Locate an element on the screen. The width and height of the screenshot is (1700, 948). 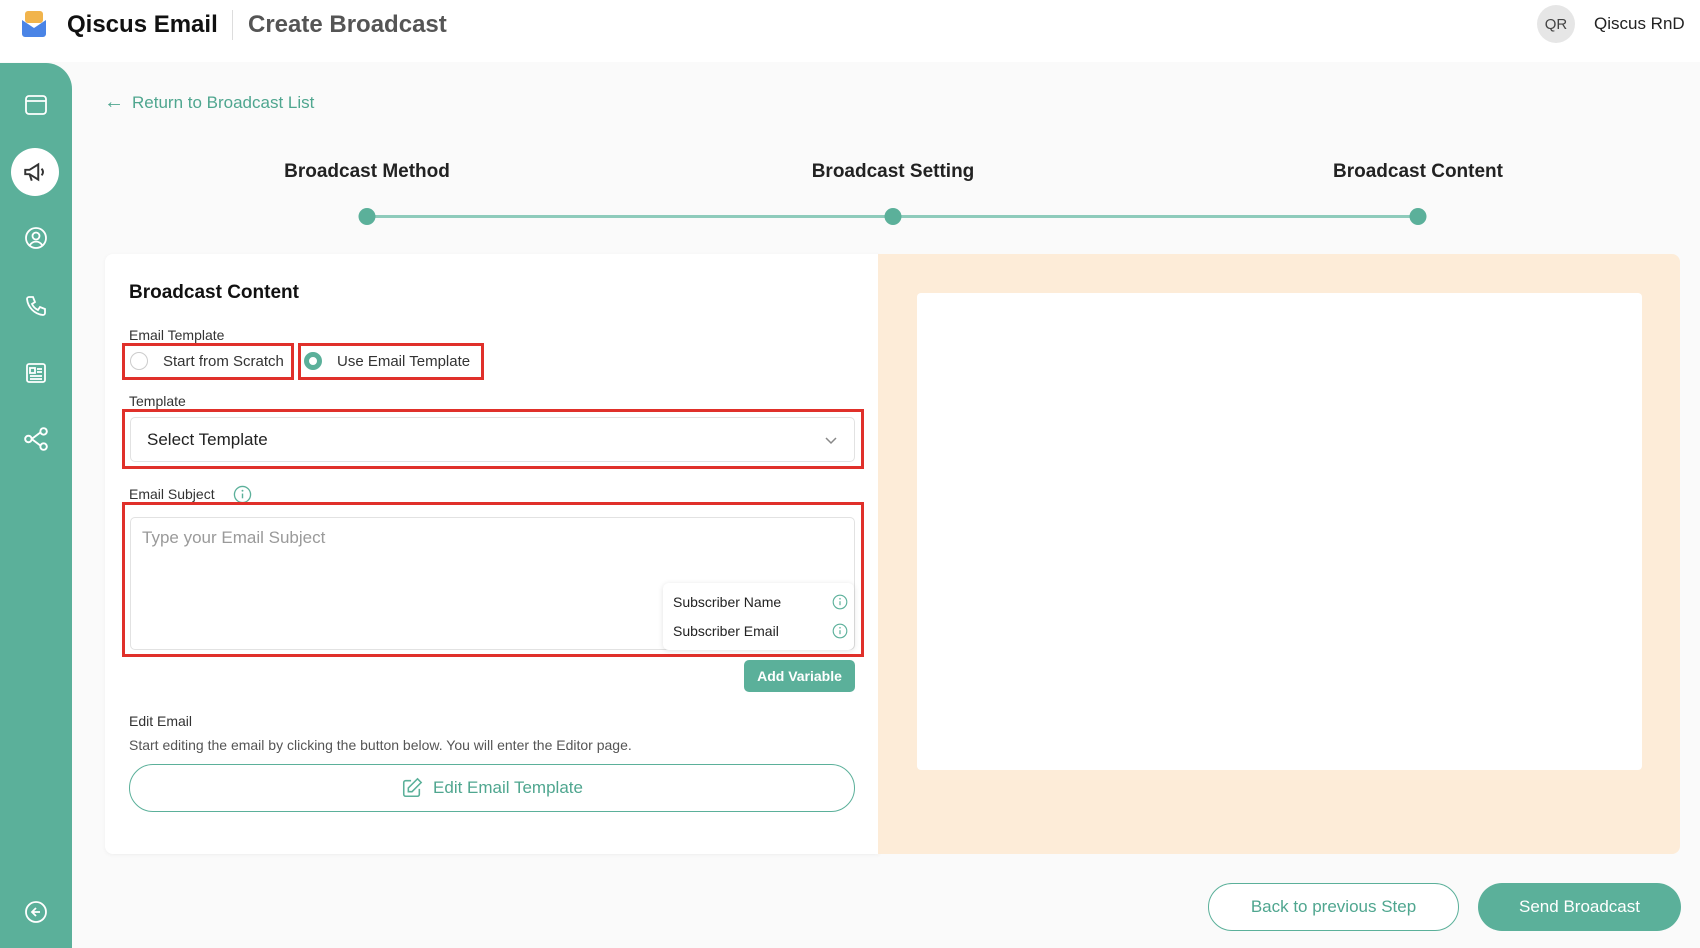
radio-start-from-scratch is located at coordinates (139, 361).